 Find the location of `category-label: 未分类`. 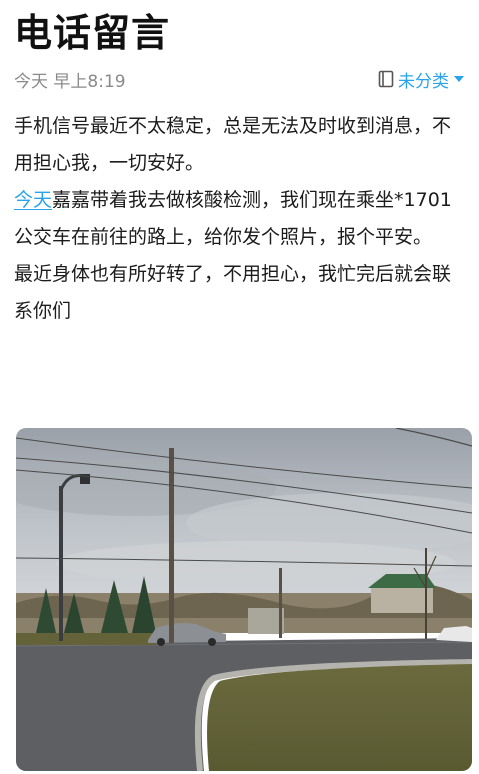

category-label: 未分类 is located at coordinates (423, 81).